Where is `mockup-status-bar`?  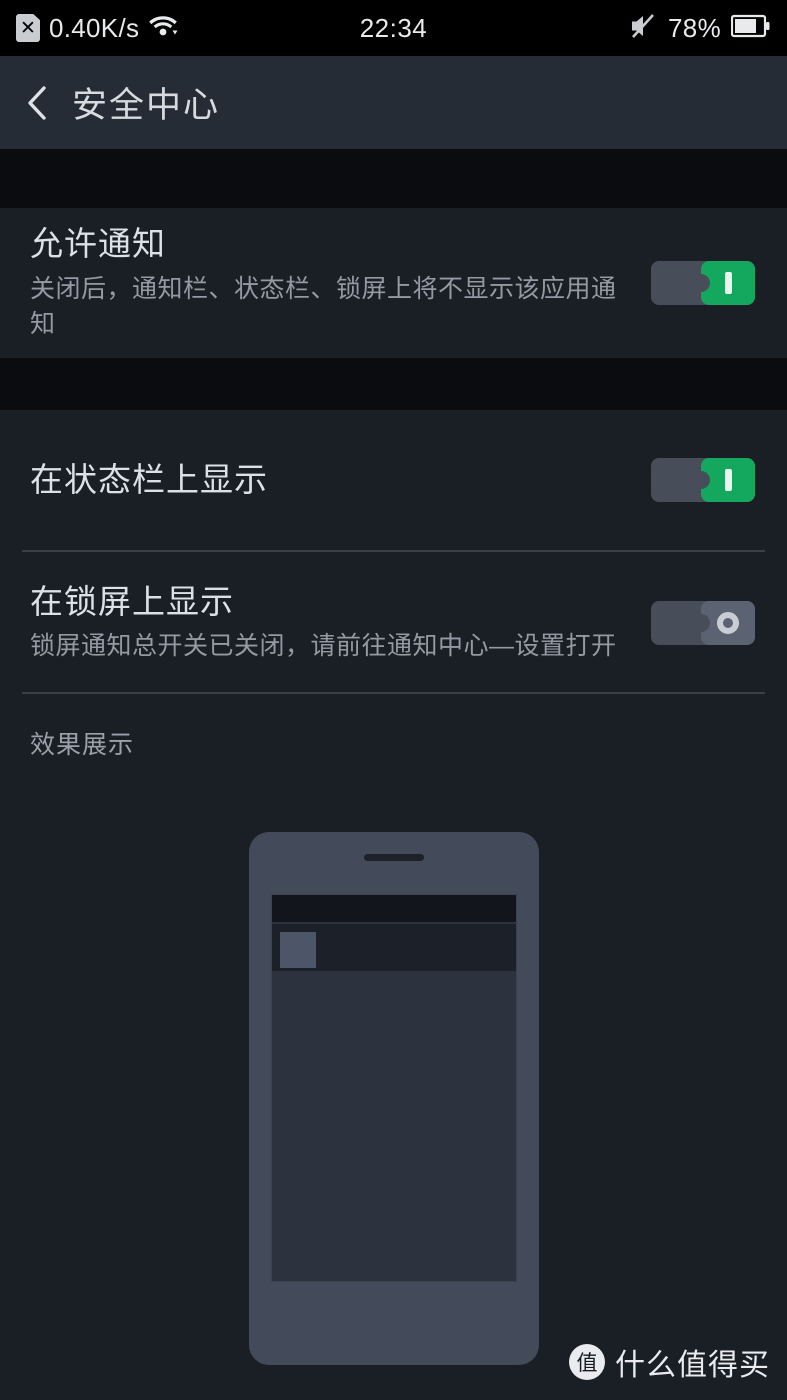
mockup-status-bar is located at coordinates (394, 908).